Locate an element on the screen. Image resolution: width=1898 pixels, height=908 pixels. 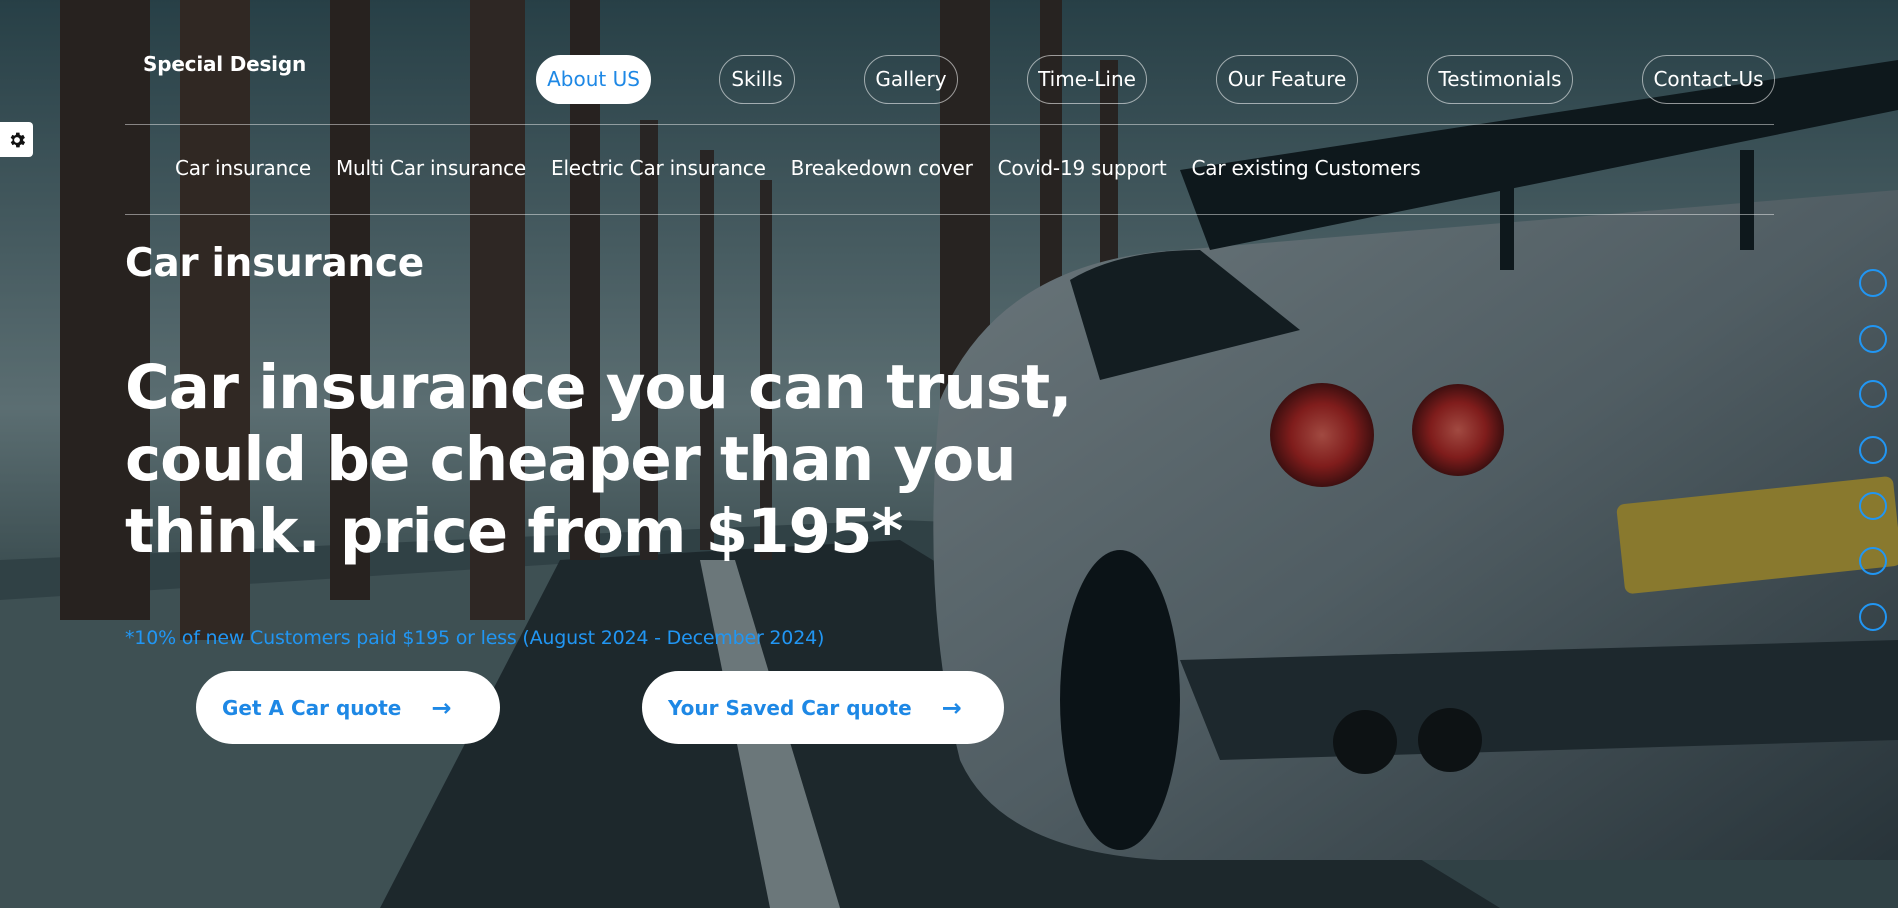
nav-contact-us: Contact-Us is located at coordinates (1708, 79).